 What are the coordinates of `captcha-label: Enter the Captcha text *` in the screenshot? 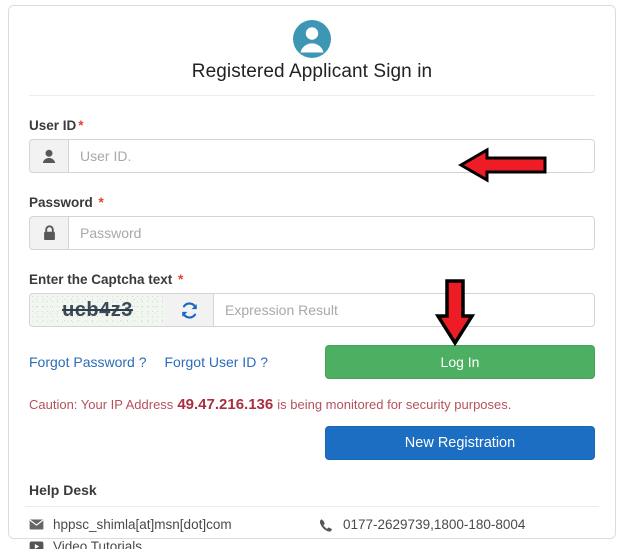 It's located at (312, 279).